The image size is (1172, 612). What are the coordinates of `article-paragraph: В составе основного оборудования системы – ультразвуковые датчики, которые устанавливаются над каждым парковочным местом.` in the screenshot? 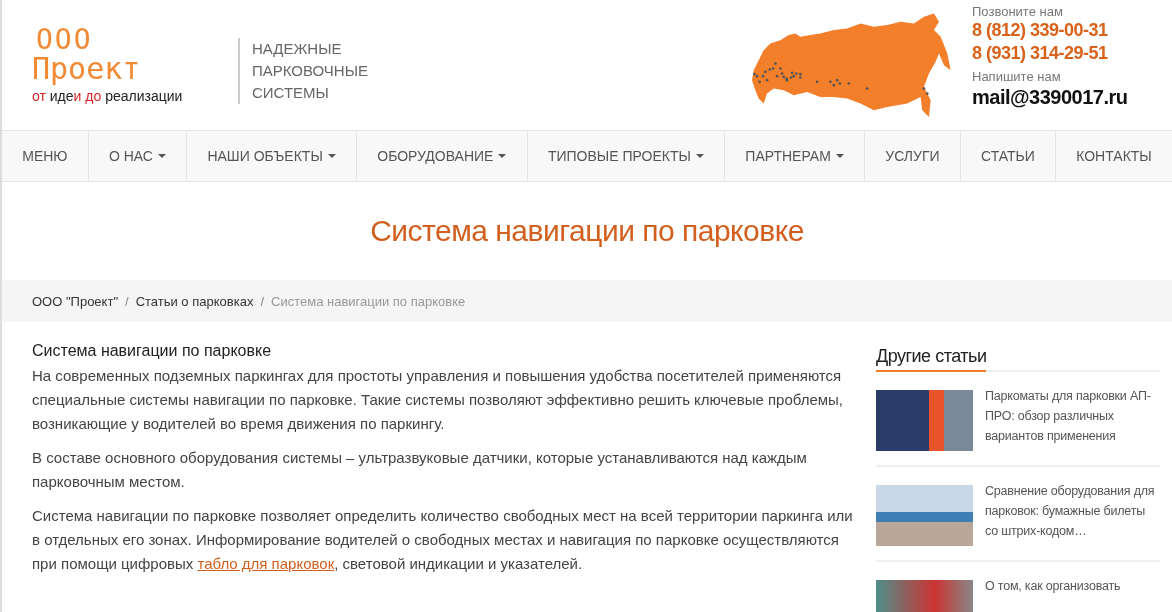 It's located at (420, 470).